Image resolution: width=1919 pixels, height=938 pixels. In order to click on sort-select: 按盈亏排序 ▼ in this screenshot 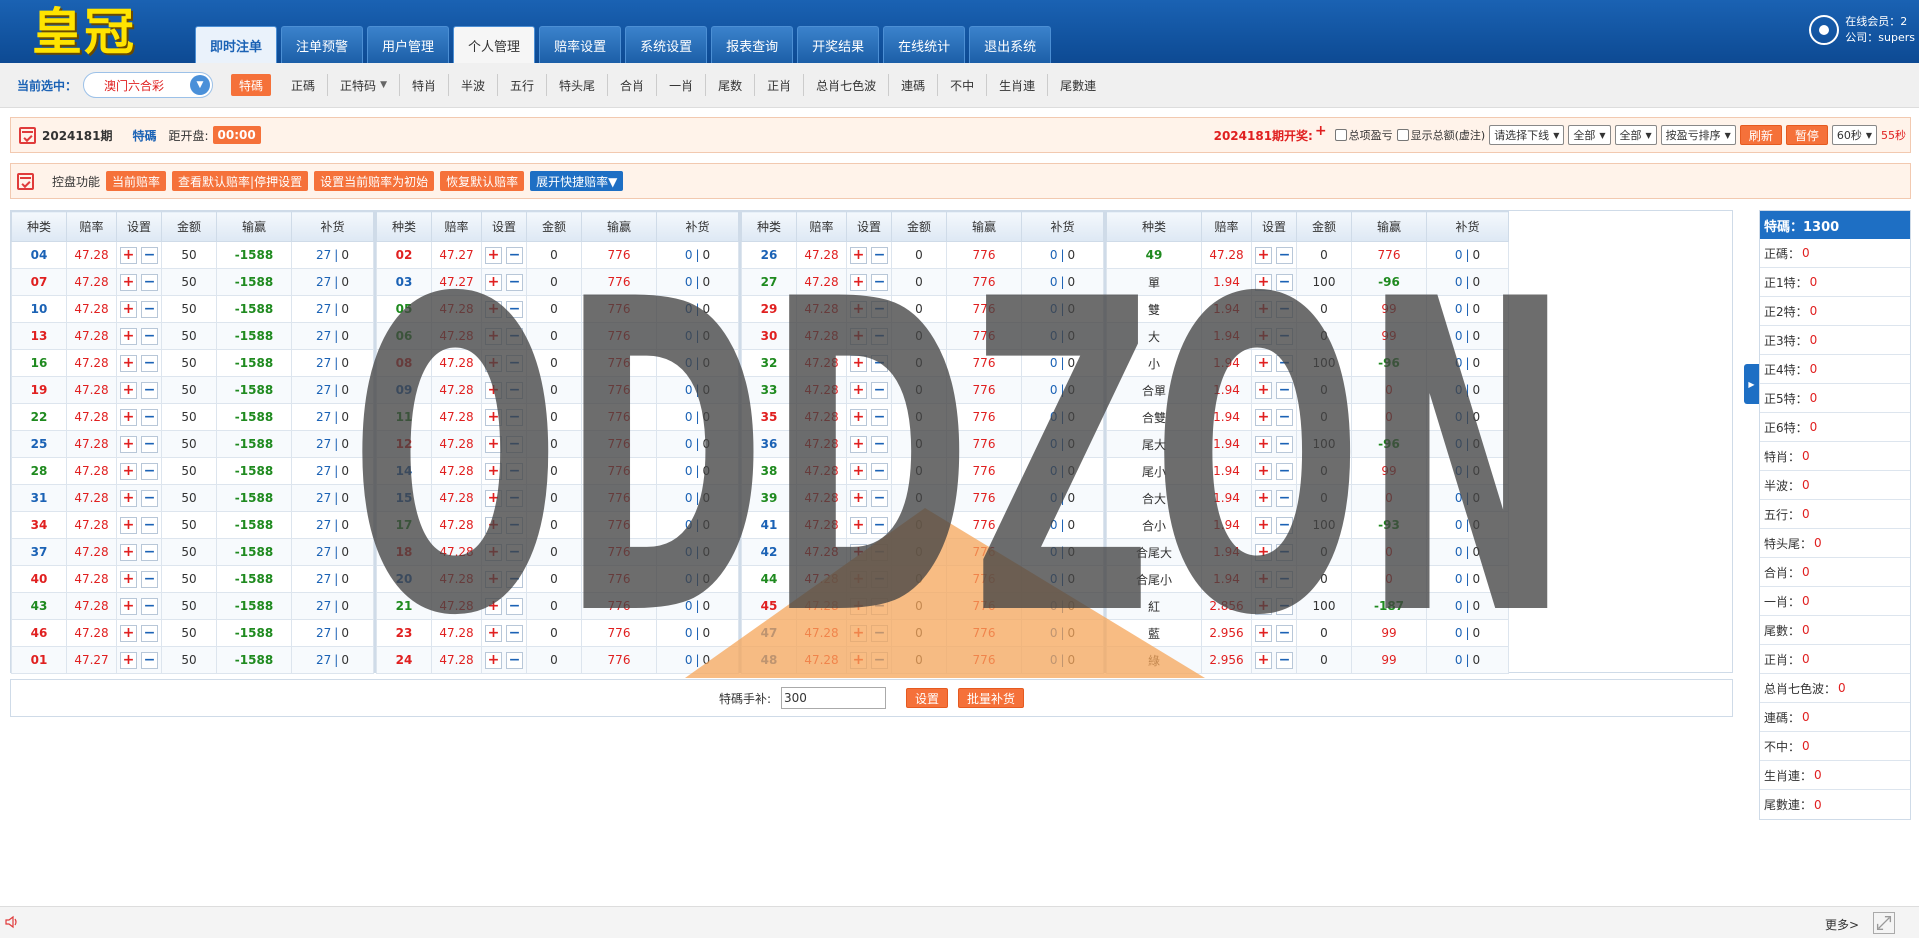, I will do `click(1698, 135)`.